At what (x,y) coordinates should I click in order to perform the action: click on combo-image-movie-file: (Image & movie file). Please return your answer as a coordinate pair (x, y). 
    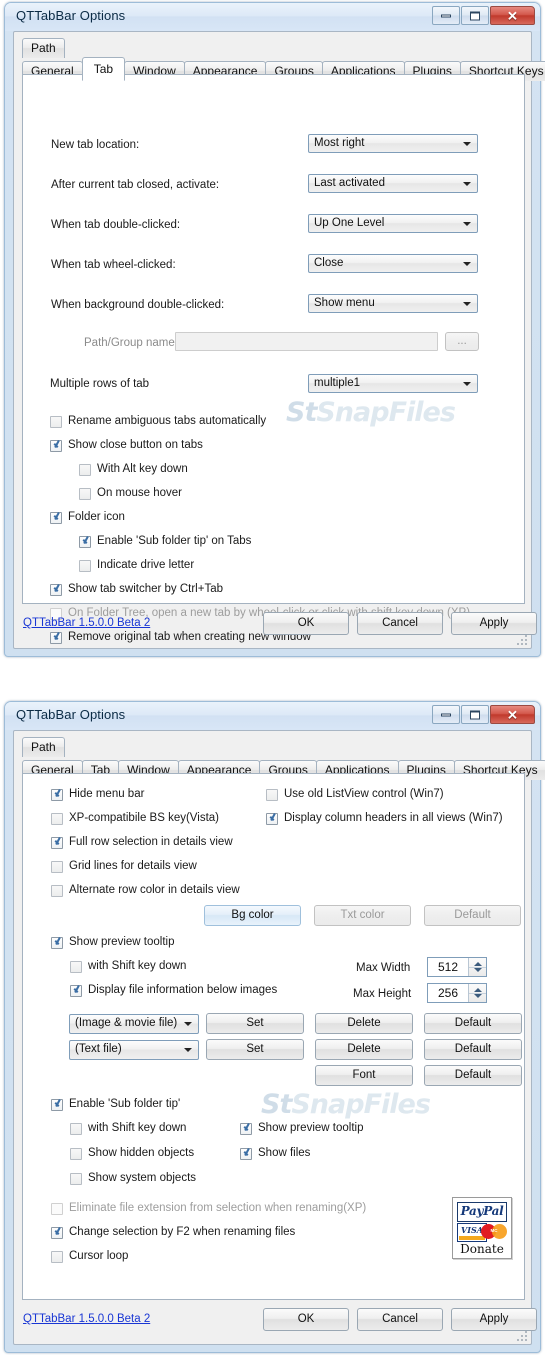
    Looking at the image, I should click on (134, 1024).